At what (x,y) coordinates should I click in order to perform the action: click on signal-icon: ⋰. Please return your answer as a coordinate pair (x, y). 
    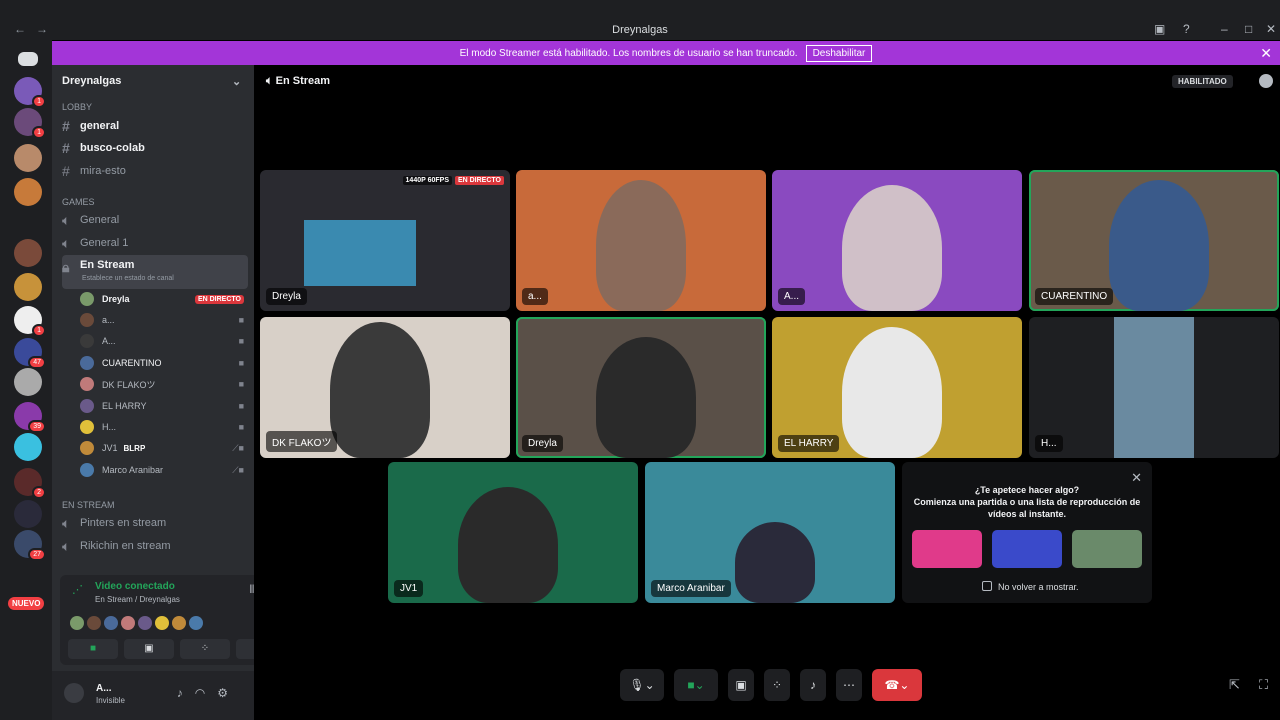
    Looking at the image, I should click on (77, 589).